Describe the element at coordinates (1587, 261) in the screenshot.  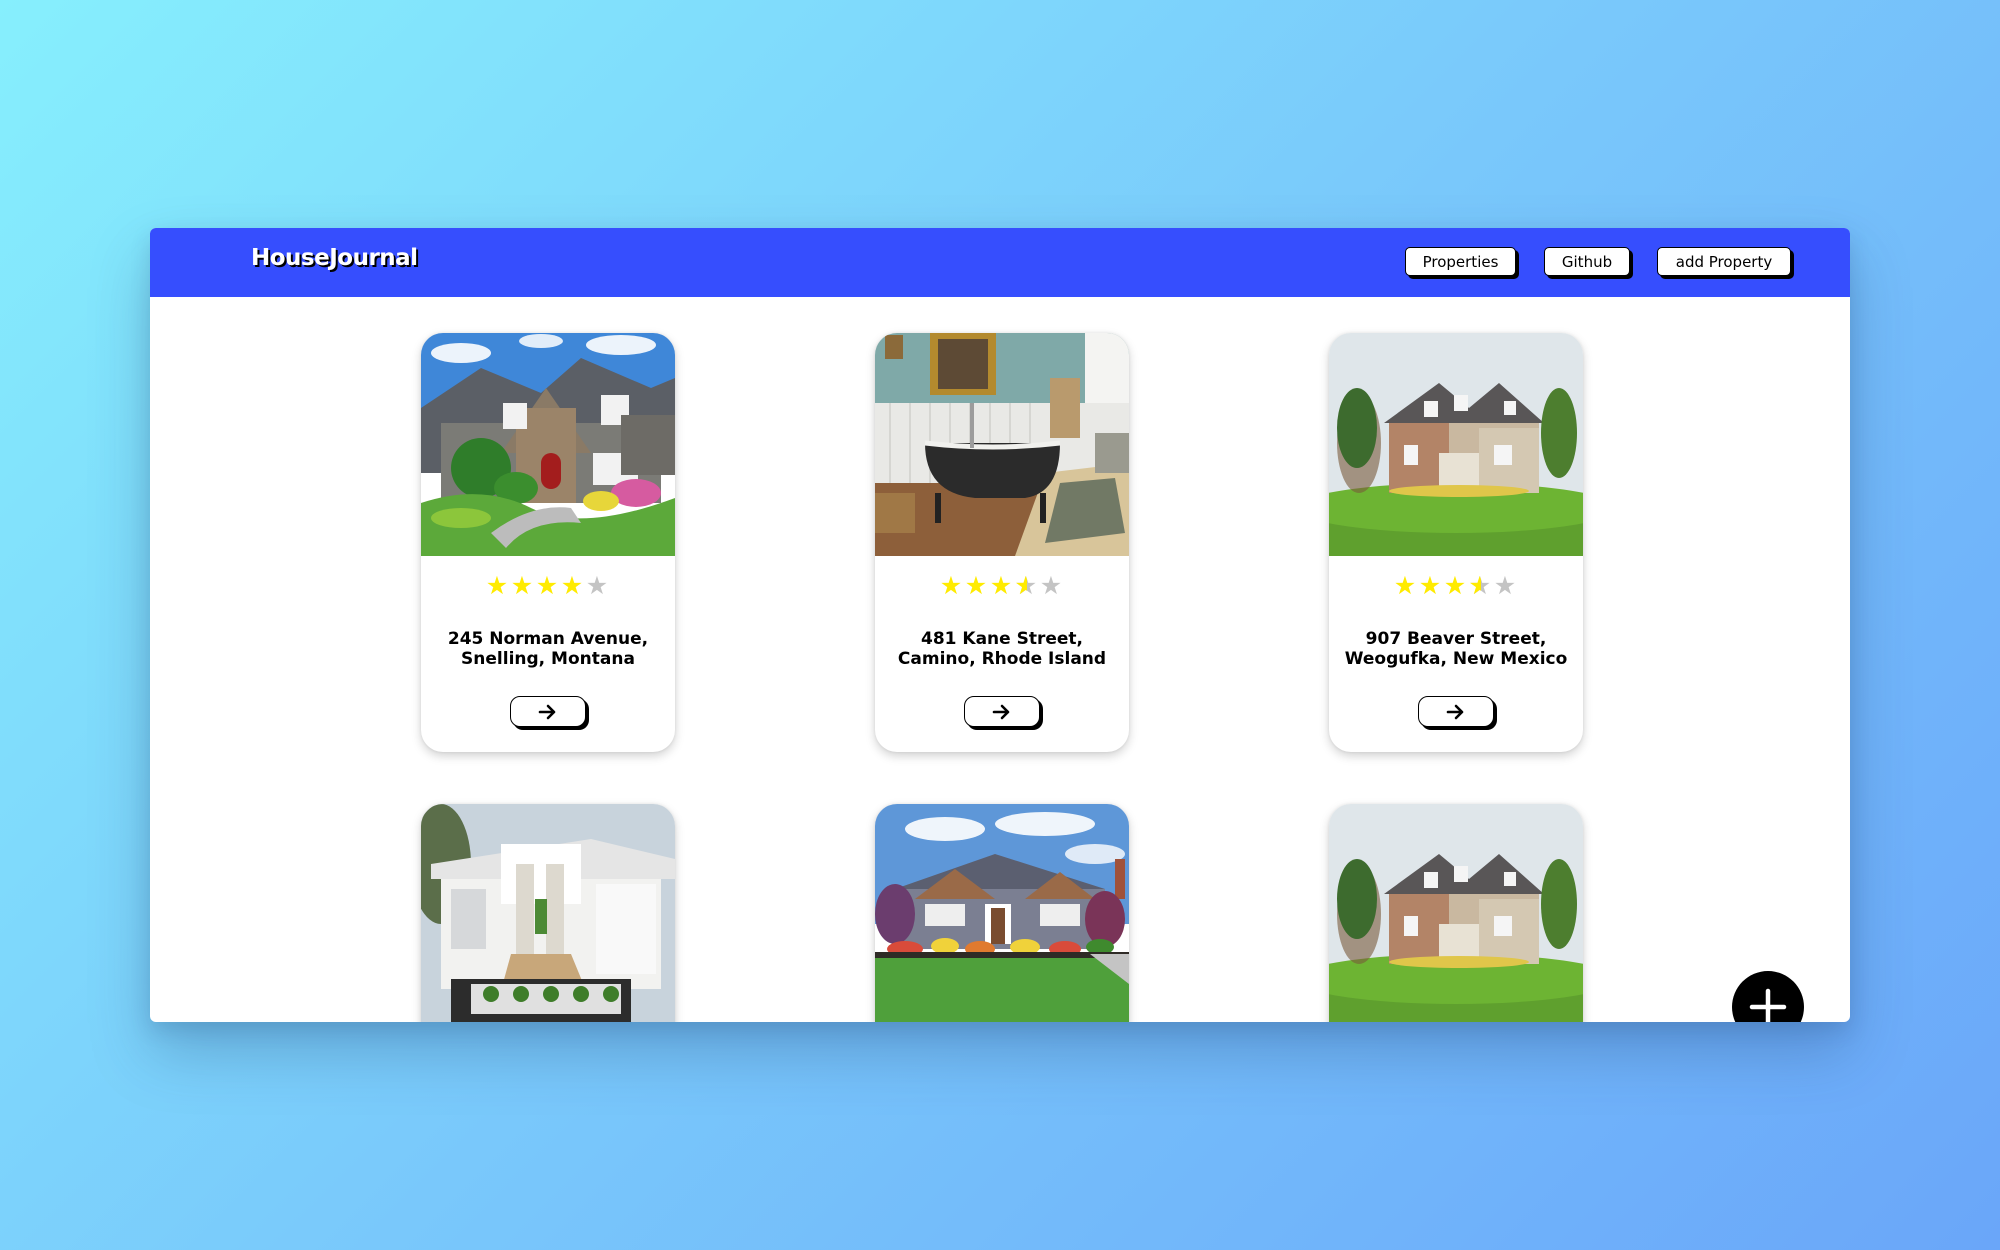
I see `nav-github-button: Github` at that location.